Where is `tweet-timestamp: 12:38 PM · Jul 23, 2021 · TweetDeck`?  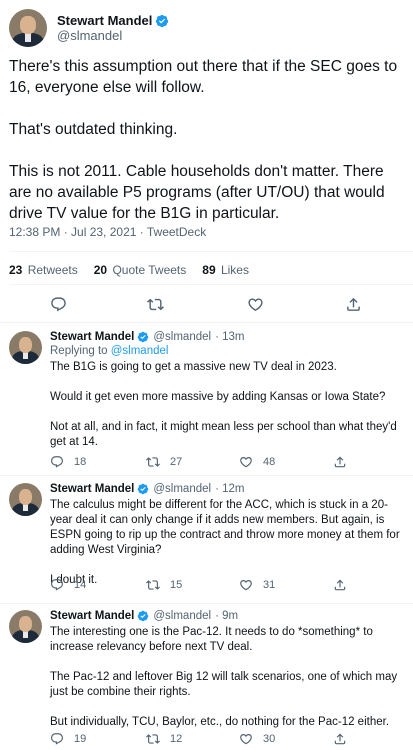 tweet-timestamp: 12:38 PM · Jul 23, 2021 · TweetDeck is located at coordinates (107, 232).